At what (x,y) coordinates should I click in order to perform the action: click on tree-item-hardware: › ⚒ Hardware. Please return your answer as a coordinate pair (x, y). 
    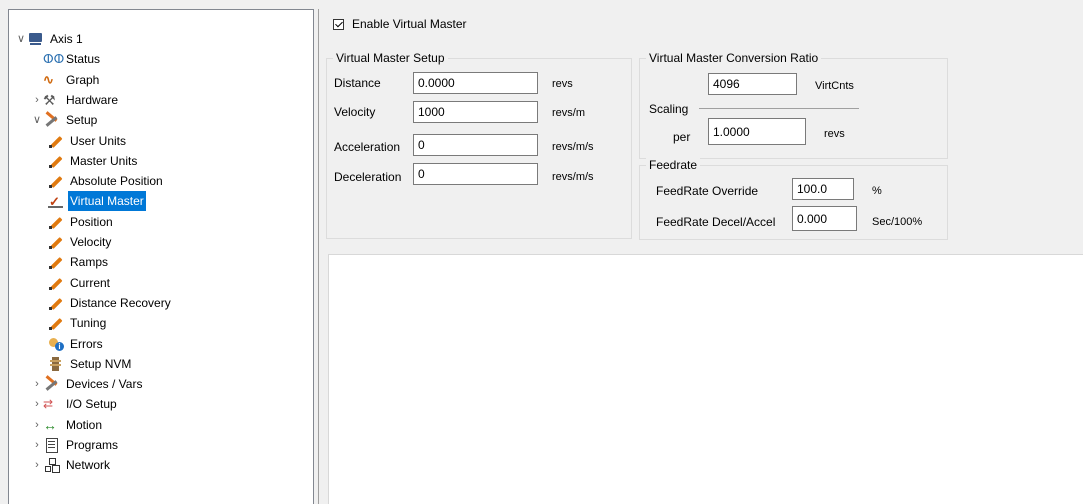
    Looking at the image, I should click on (75, 100).